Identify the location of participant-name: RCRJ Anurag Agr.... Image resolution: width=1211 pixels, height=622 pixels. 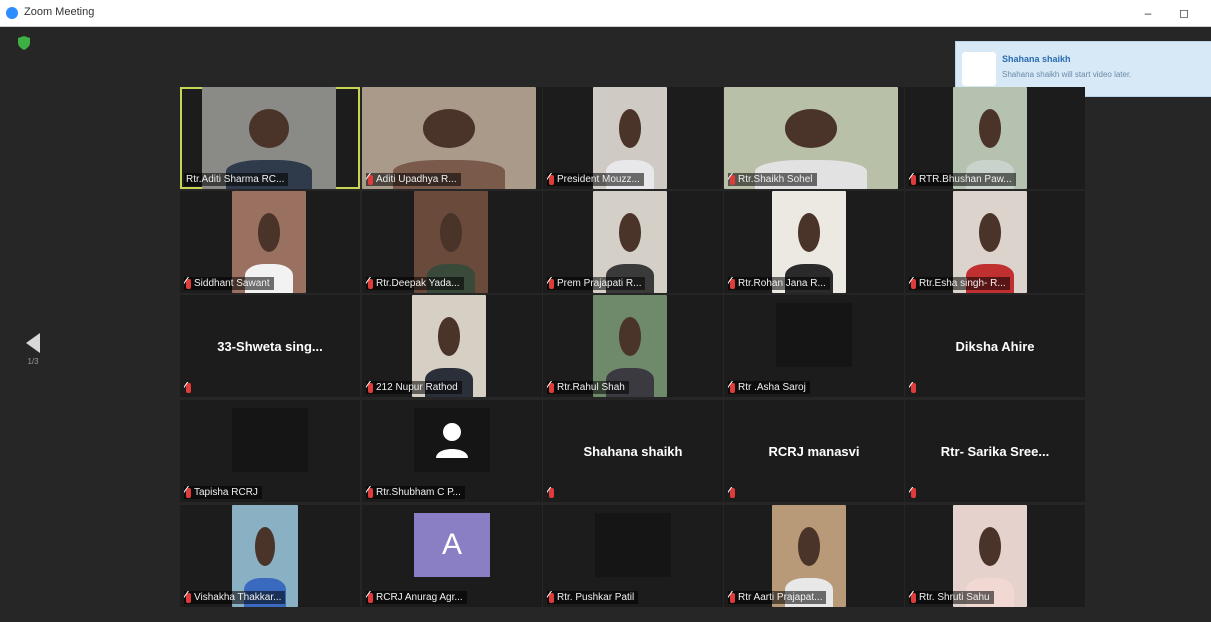
(419, 597).